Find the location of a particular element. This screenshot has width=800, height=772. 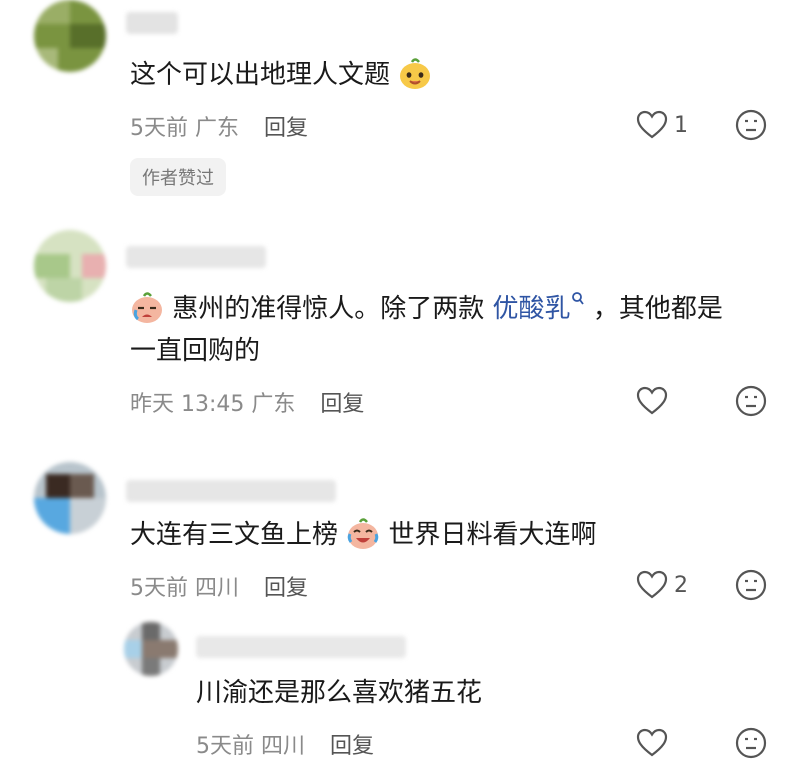

comment-text: 这个可以出地理人文题 is located at coordinates (281, 75).